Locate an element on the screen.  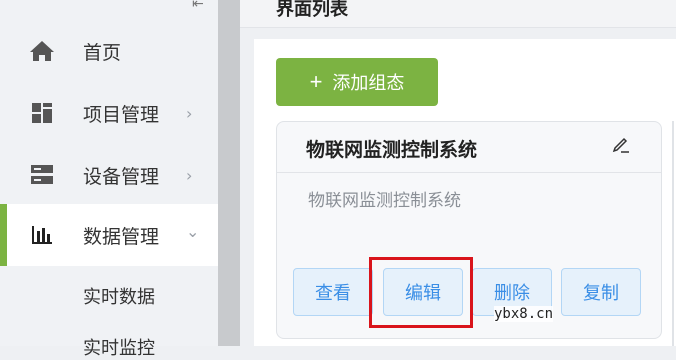
sidebar-item-home: 首页 is located at coordinates (109, 51).